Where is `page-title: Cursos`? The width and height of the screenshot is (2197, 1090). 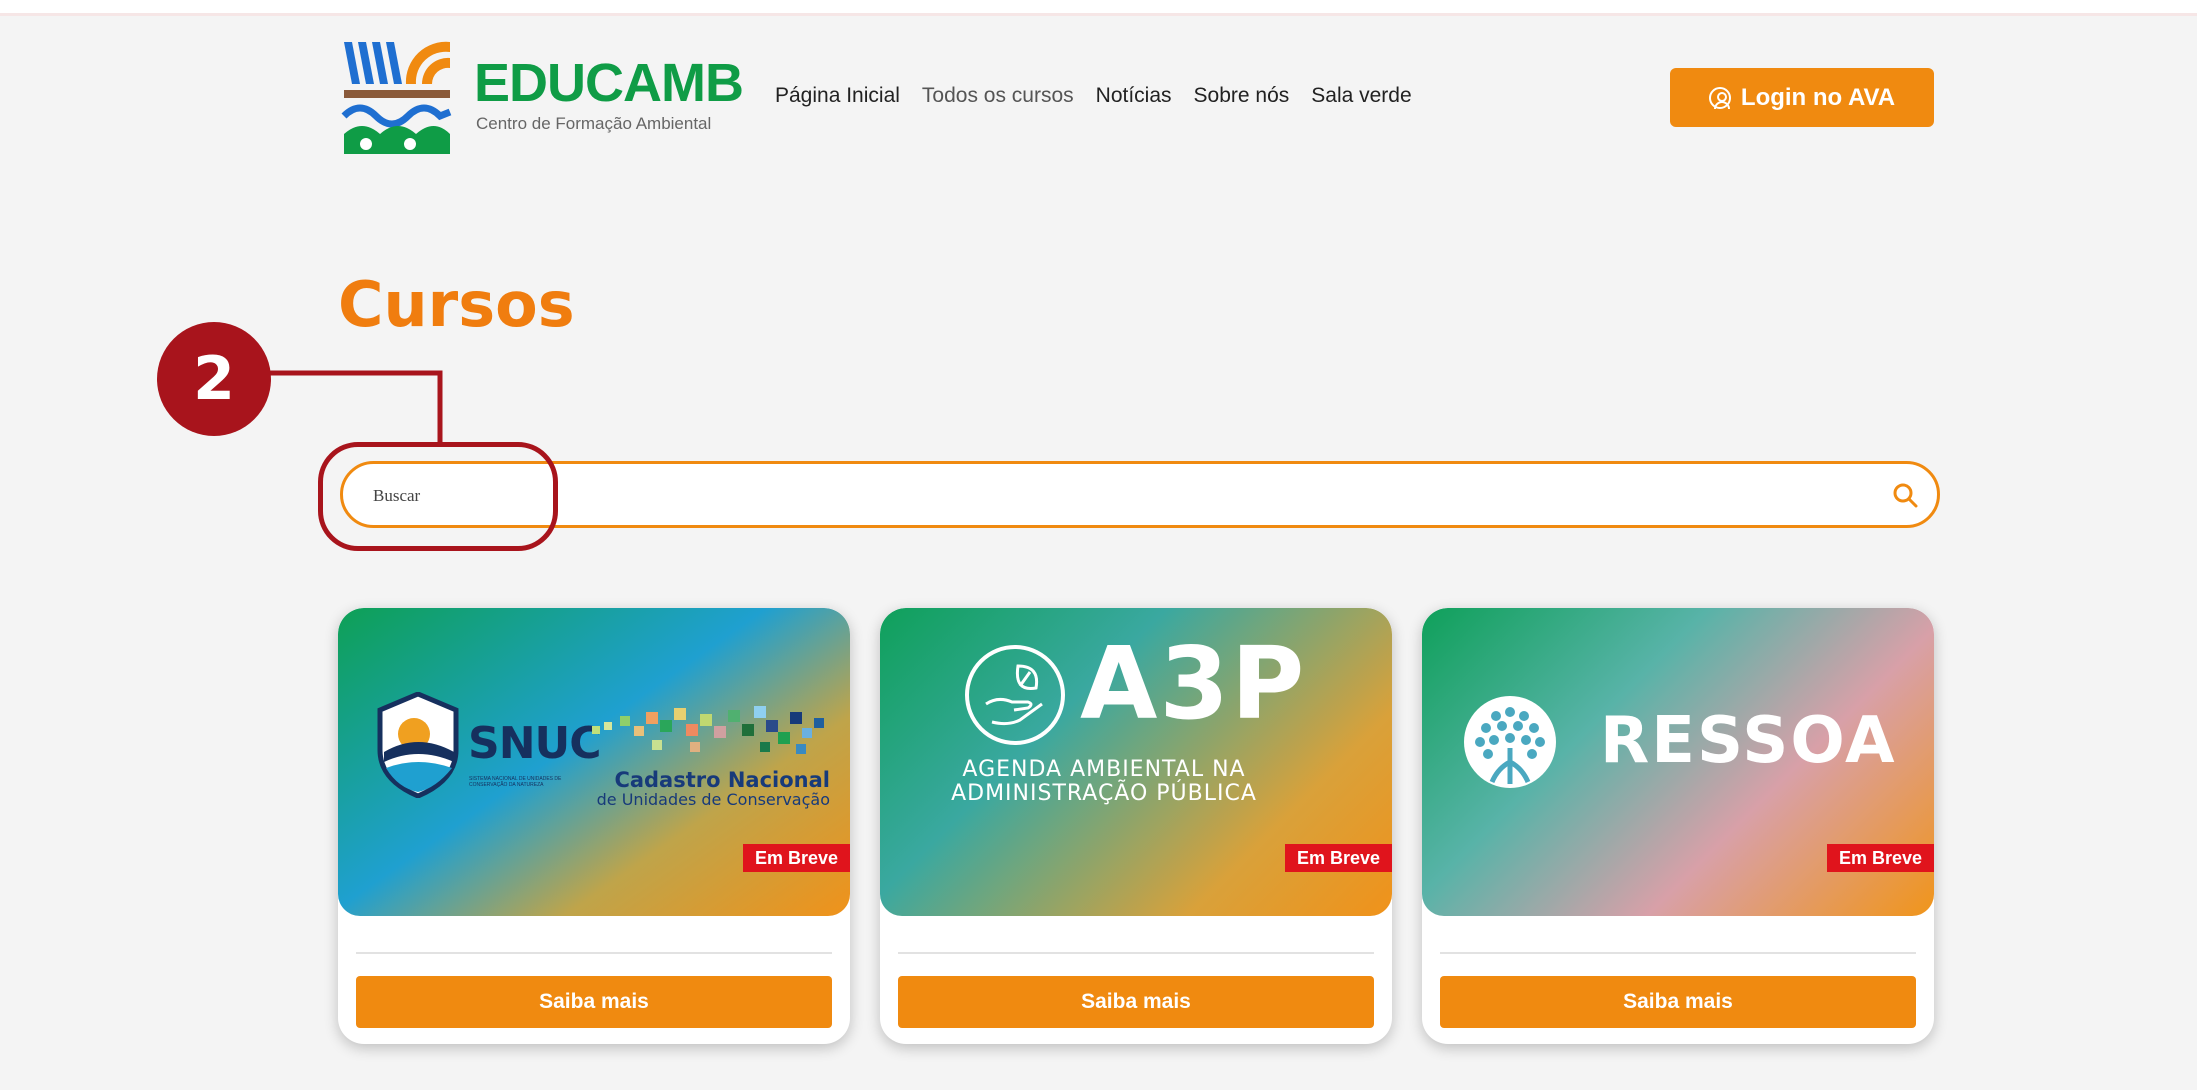 page-title: Cursos is located at coordinates (456, 304).